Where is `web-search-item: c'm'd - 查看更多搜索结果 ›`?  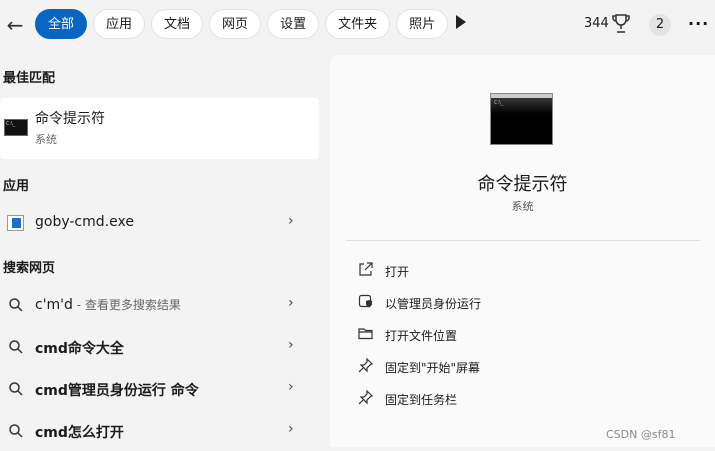
web-search-item: c'm'd - 查看更多搜索结果 › is located at coordinates (161, 305).